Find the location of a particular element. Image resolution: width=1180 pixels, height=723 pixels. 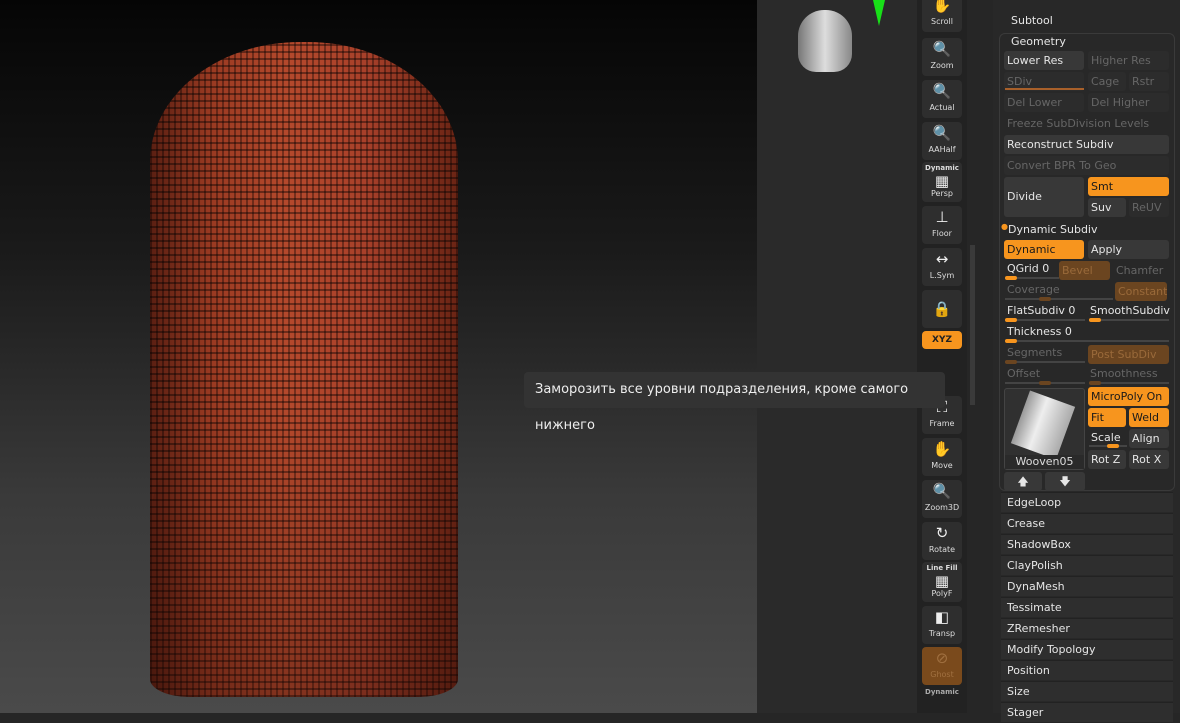

orientation-head-icon is located at coordinates (825, 41).